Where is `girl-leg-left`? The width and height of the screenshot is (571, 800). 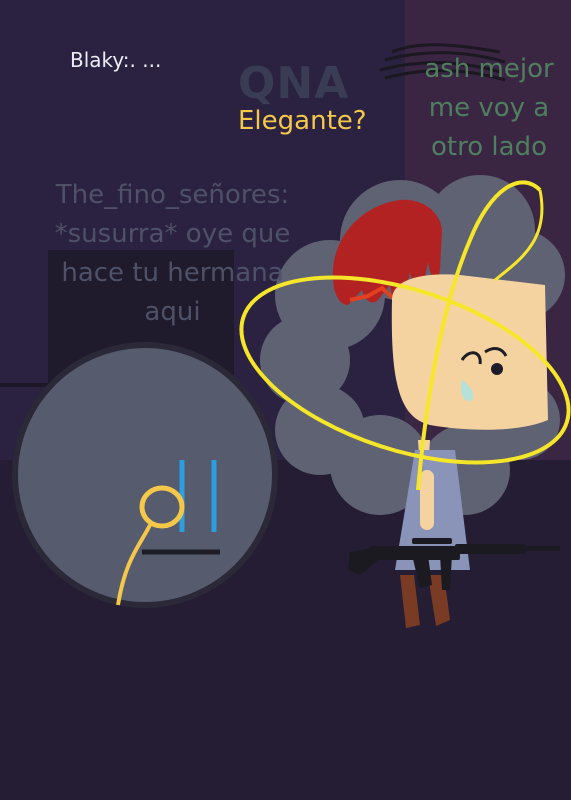
girl-leg-left is located at coordinates (410, 601).